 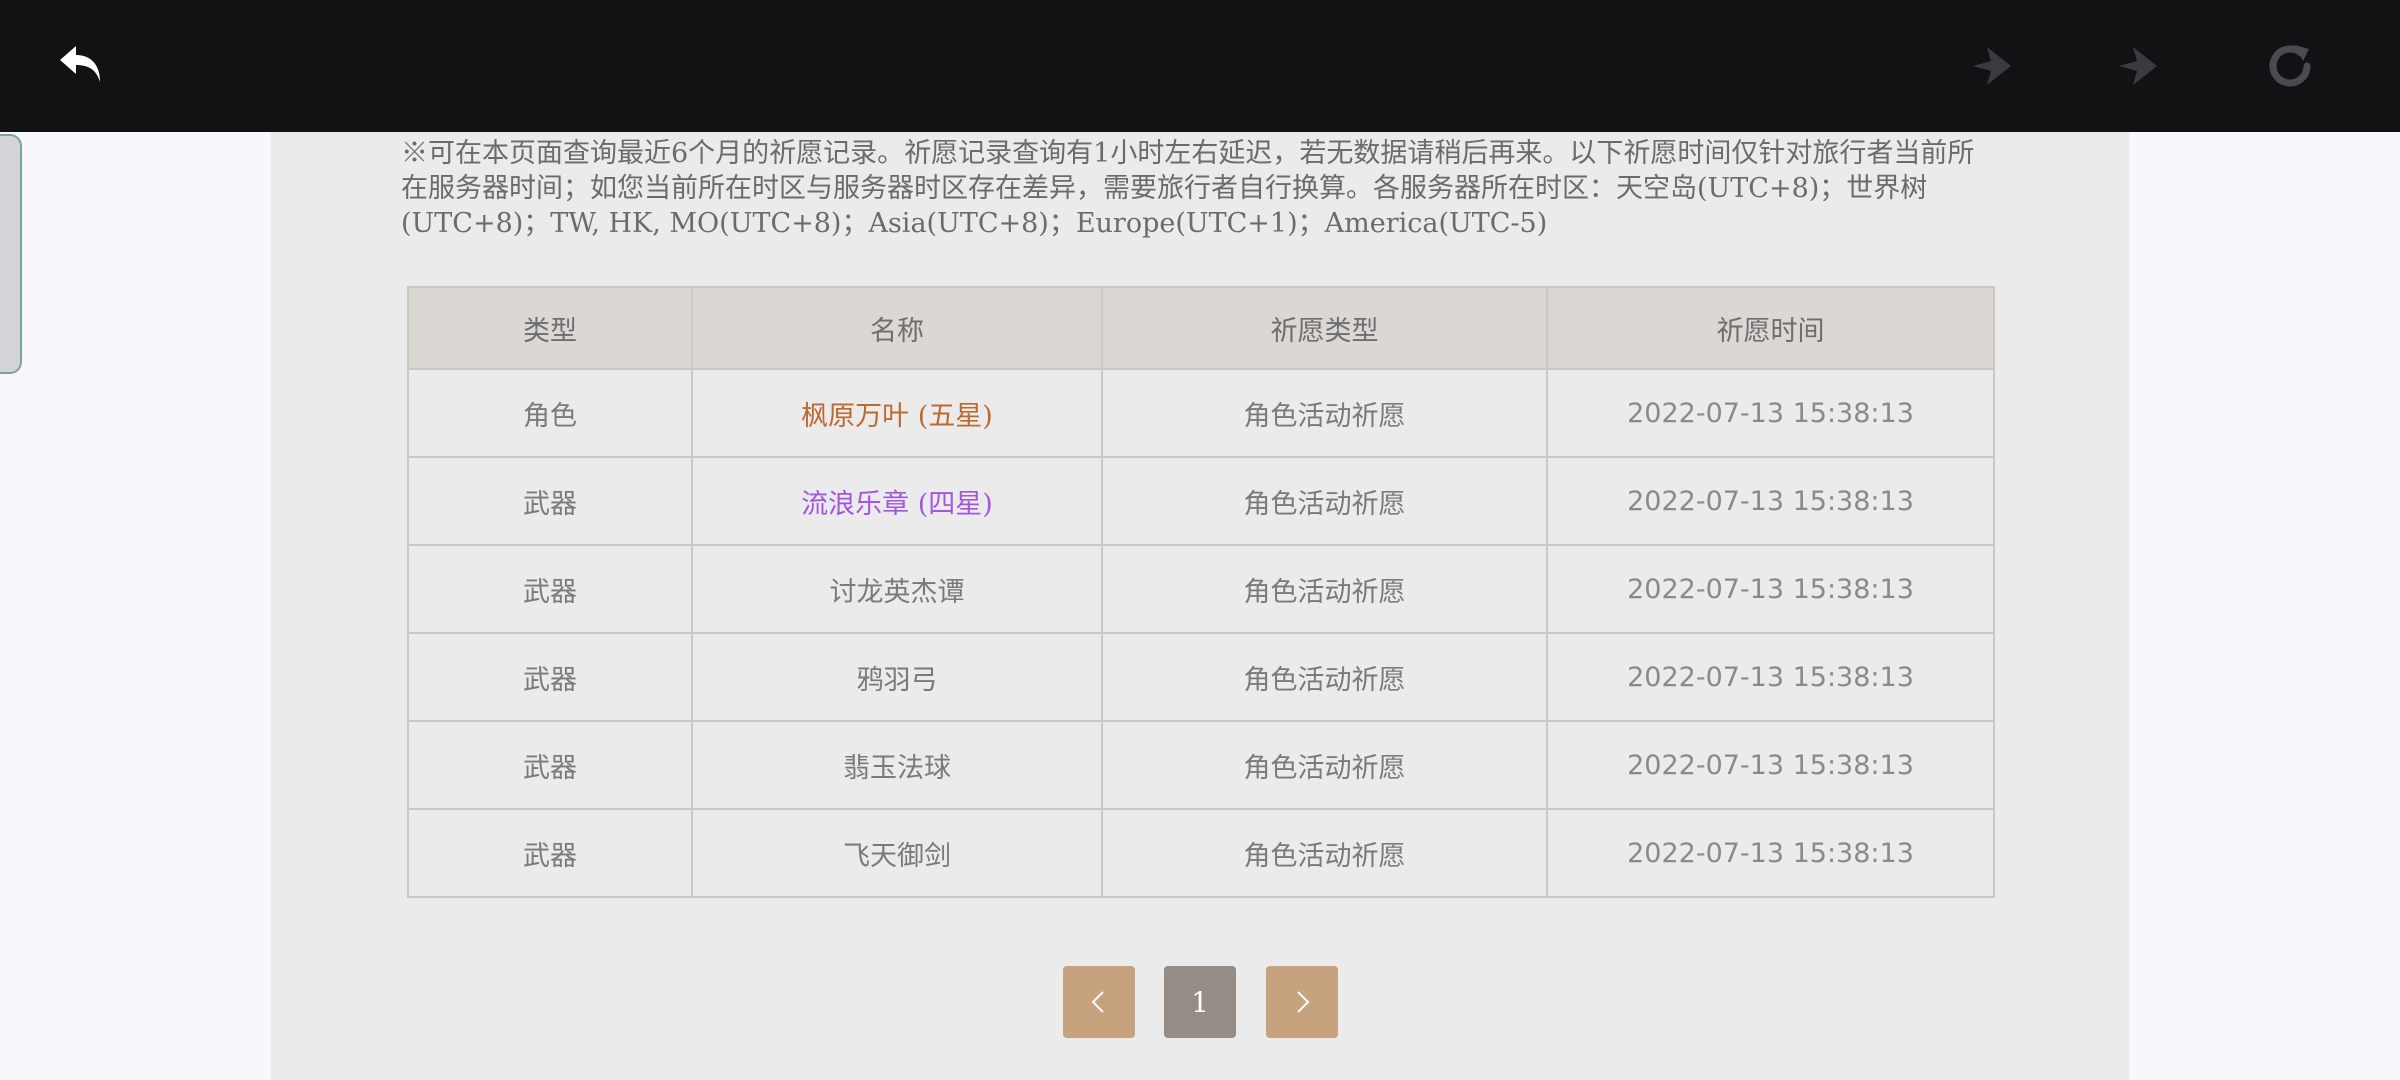 I want to click on page-number-label: 1, so click(x=1200, y=1002).